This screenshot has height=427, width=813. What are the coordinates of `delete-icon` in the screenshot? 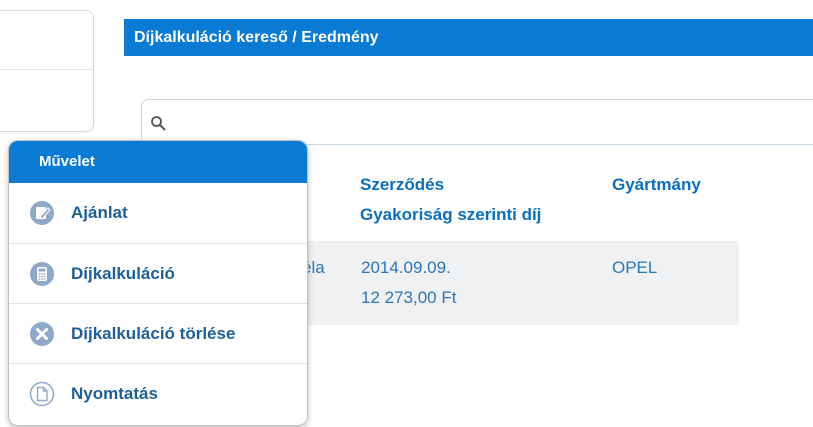 It's located at (42, 334).